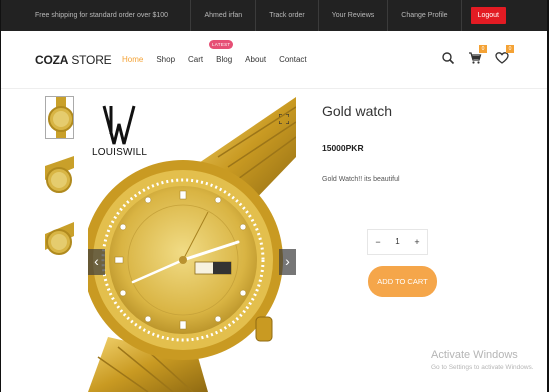 The image size is (549, 392). Describe the element at coordinates (224, 59) in the screenshot. I see `nav-blog: Blog` at that location.